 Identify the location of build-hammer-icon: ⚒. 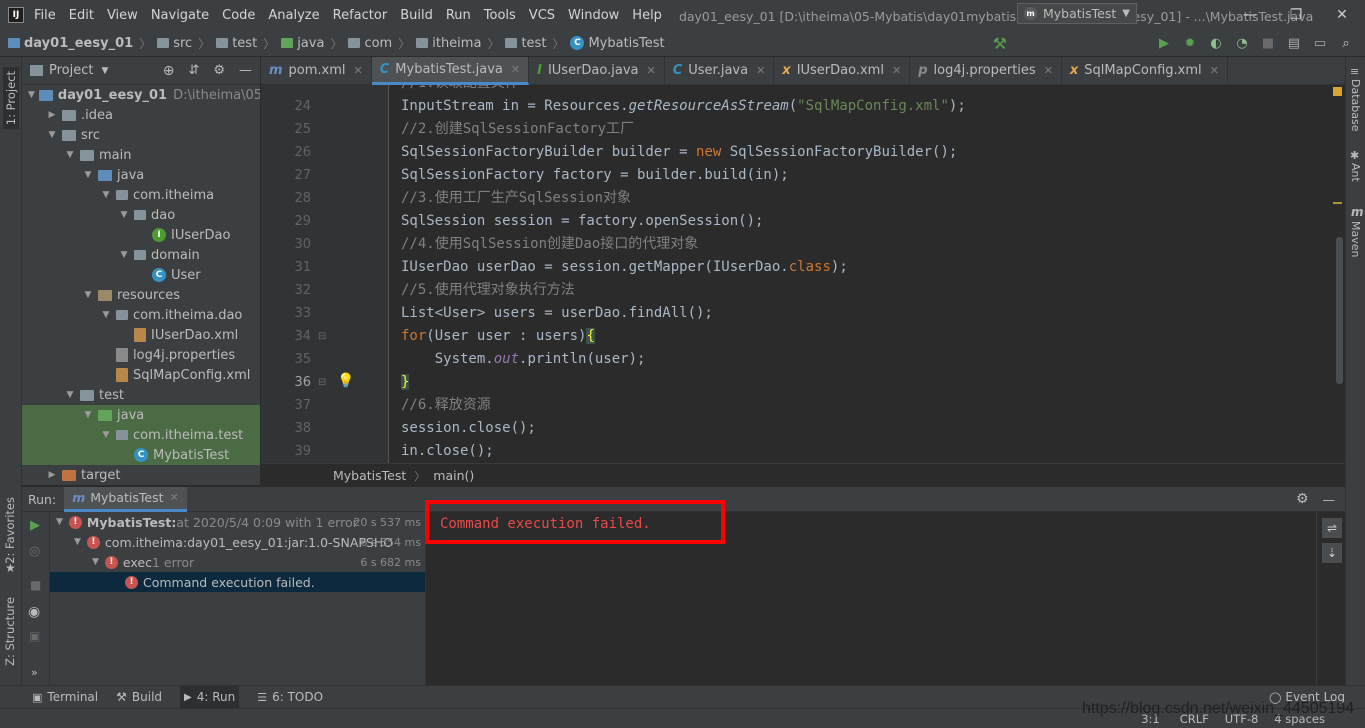
(1000, 43).